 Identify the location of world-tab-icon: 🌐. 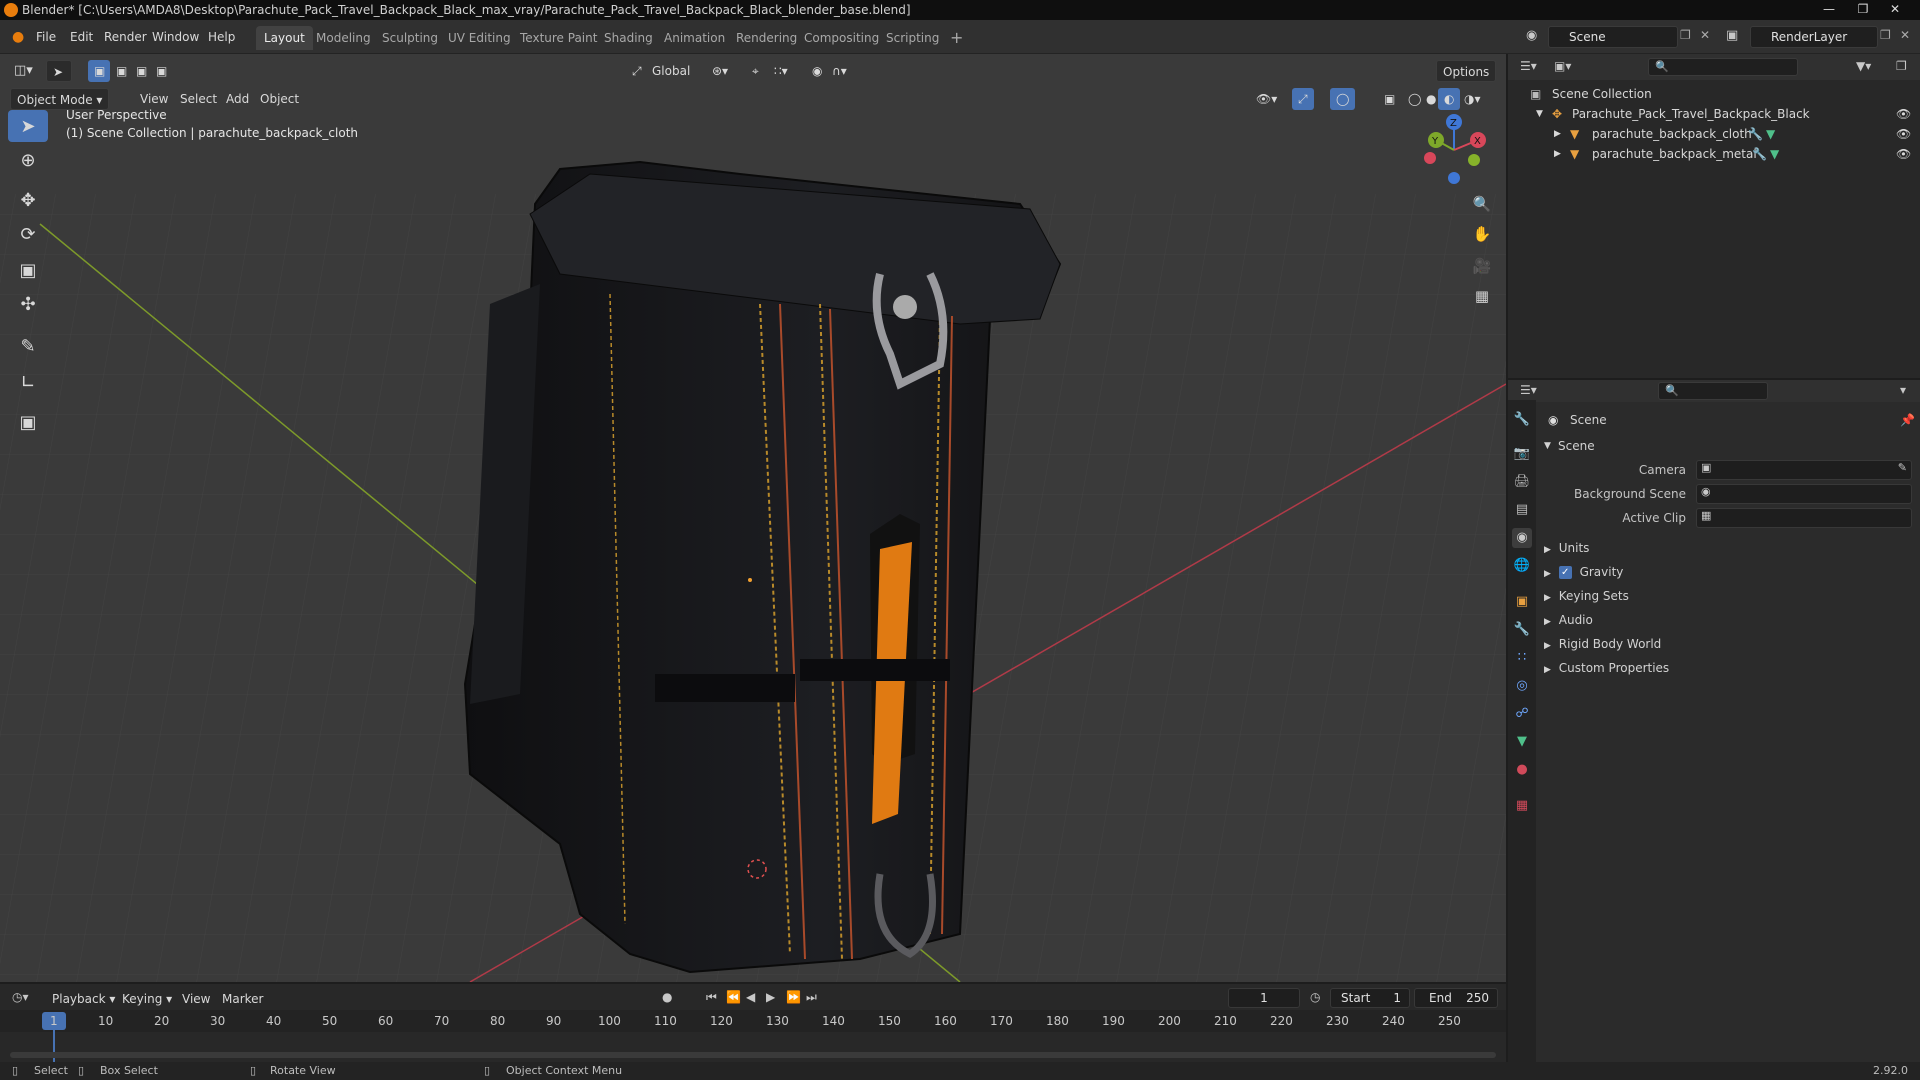
(1522, 566).